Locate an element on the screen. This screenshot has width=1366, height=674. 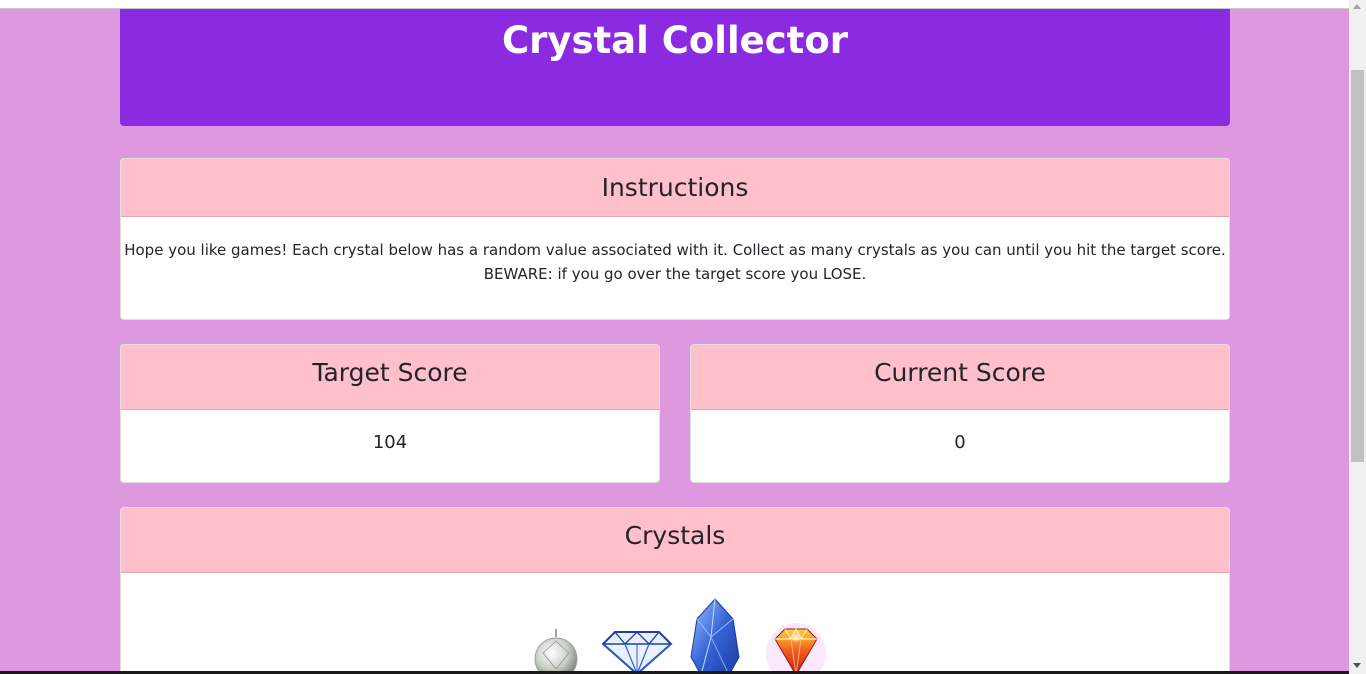
target-score-header: Target Score is located at coordinates (390, 377).